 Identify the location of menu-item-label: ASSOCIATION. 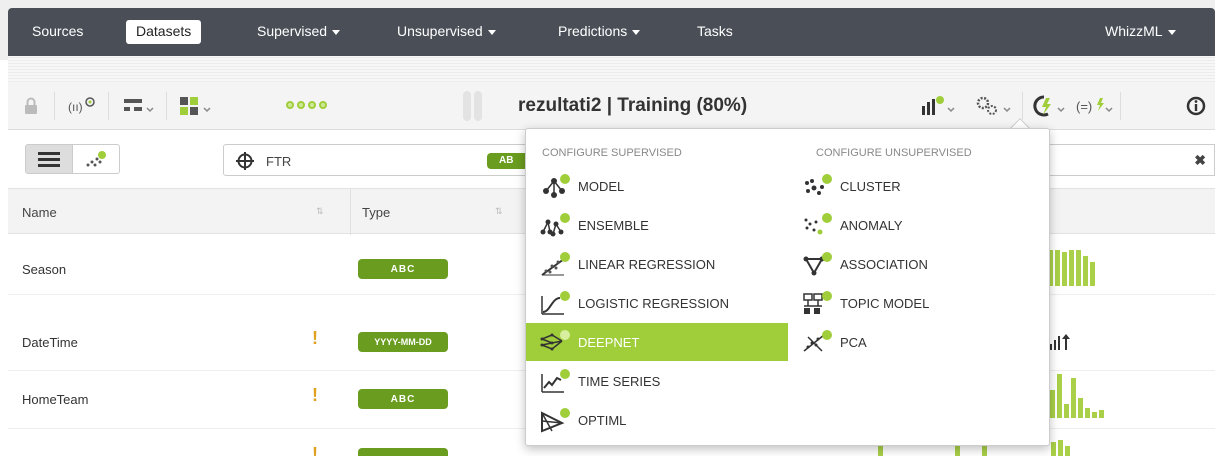
(884, 264).